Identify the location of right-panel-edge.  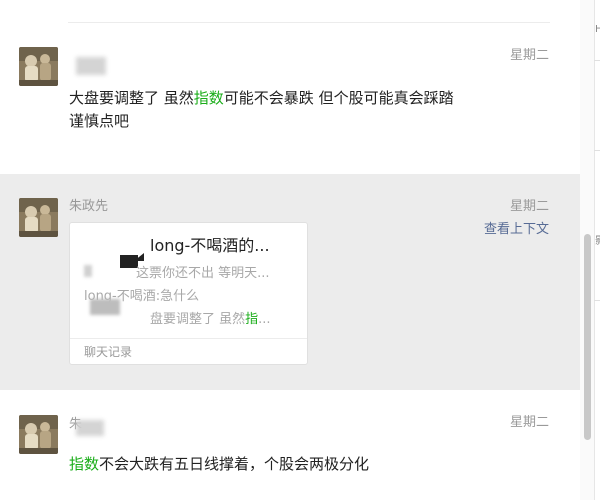
(597, 250).